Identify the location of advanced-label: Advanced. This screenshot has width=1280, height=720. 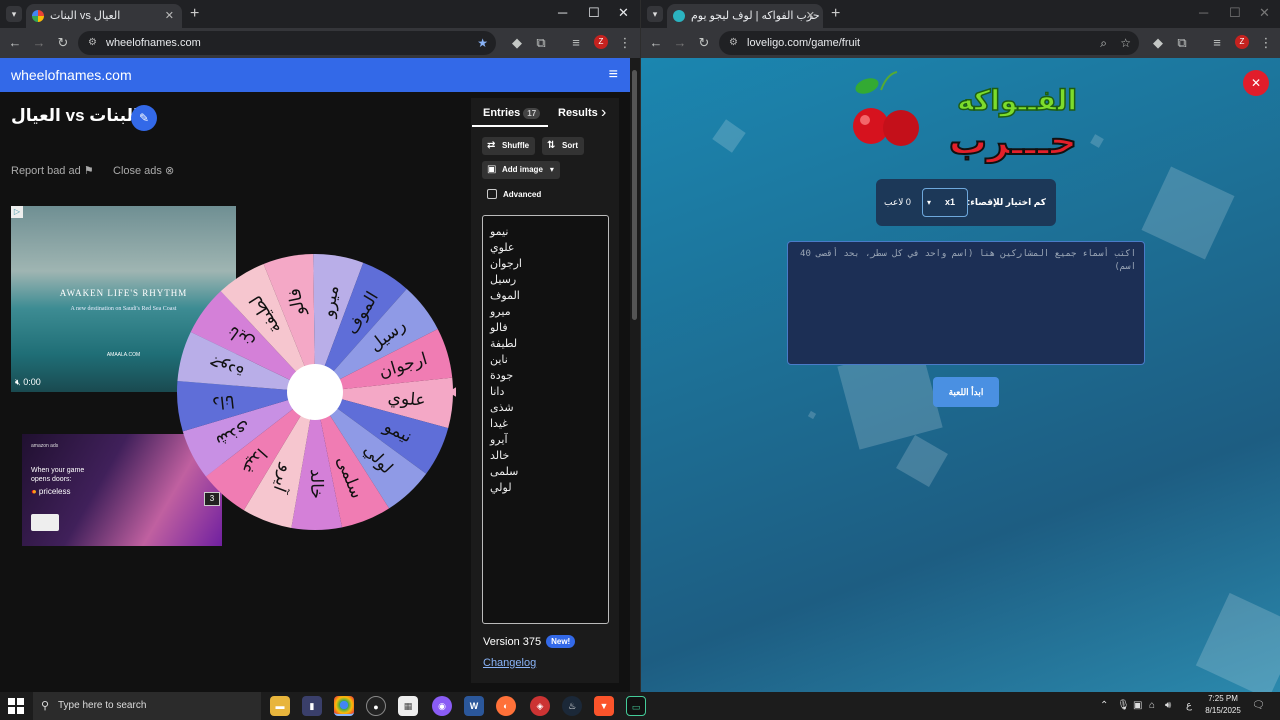
(522, 194).